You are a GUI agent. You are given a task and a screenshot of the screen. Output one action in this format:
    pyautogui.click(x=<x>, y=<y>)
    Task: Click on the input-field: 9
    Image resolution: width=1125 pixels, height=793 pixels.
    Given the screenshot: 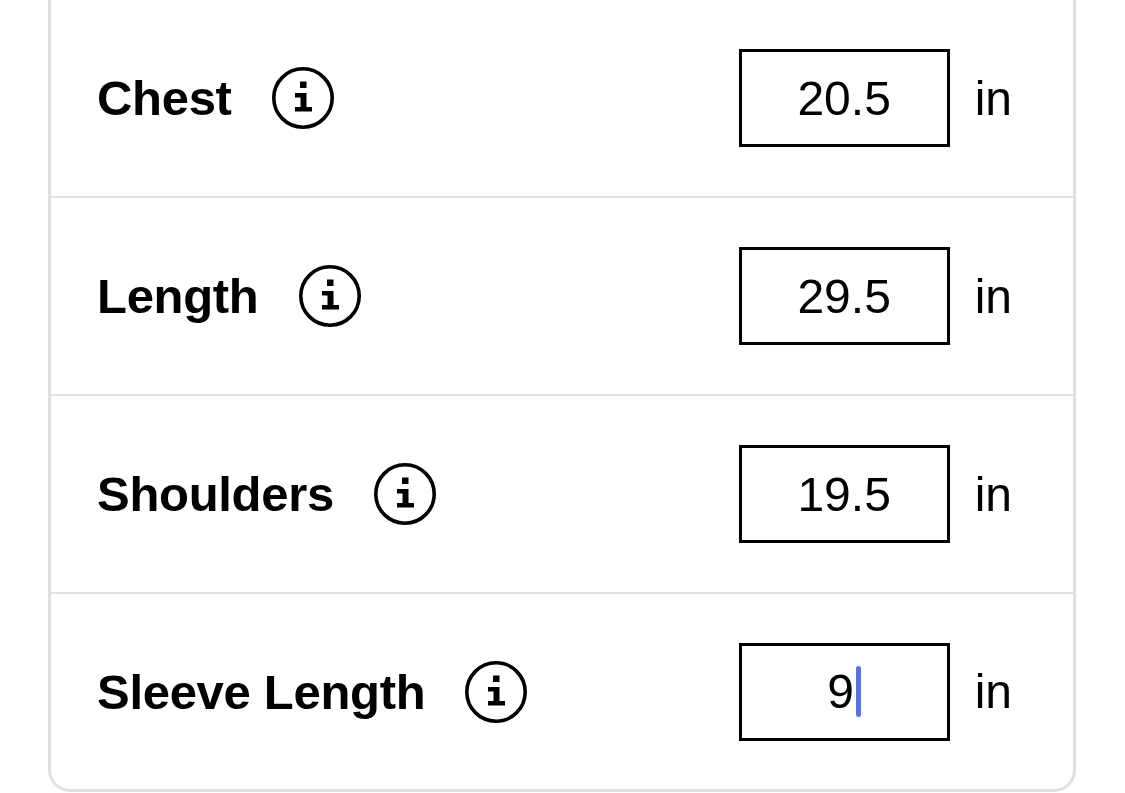 What is the action you would take?
    pyautogui.click(x=844, y=691)
    